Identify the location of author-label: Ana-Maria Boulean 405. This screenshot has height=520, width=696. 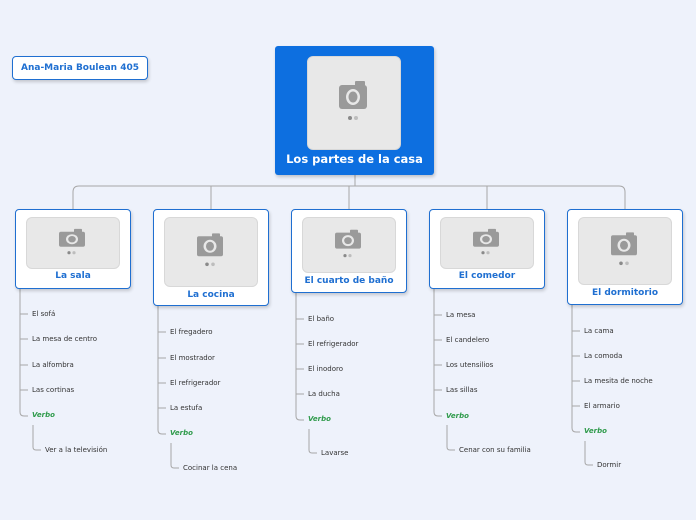
(80, 68).